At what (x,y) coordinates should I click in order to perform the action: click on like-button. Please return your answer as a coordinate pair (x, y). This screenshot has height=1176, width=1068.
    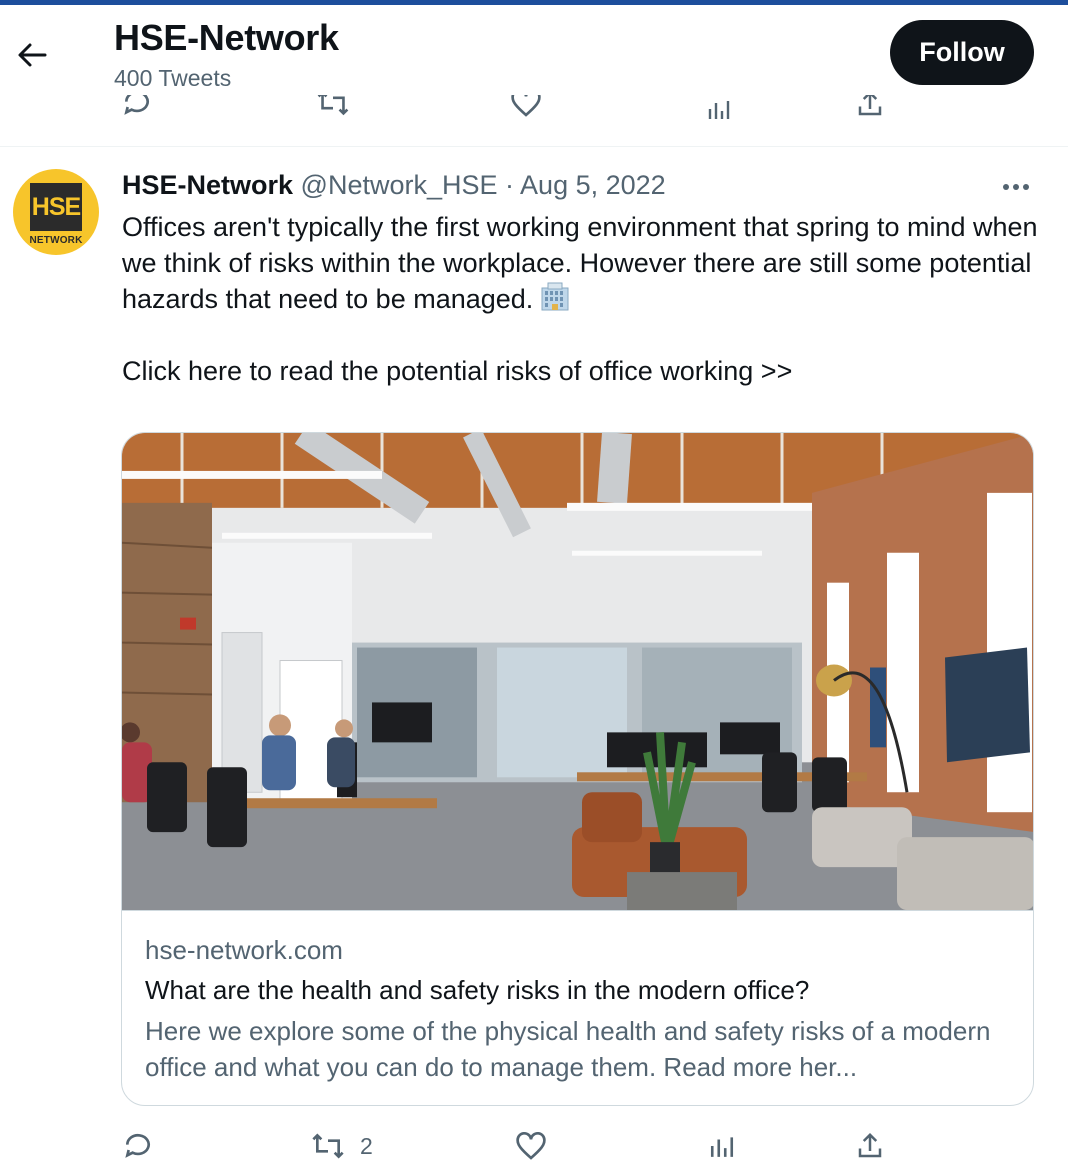
    Looking at the image, I should click on (538, 1146).